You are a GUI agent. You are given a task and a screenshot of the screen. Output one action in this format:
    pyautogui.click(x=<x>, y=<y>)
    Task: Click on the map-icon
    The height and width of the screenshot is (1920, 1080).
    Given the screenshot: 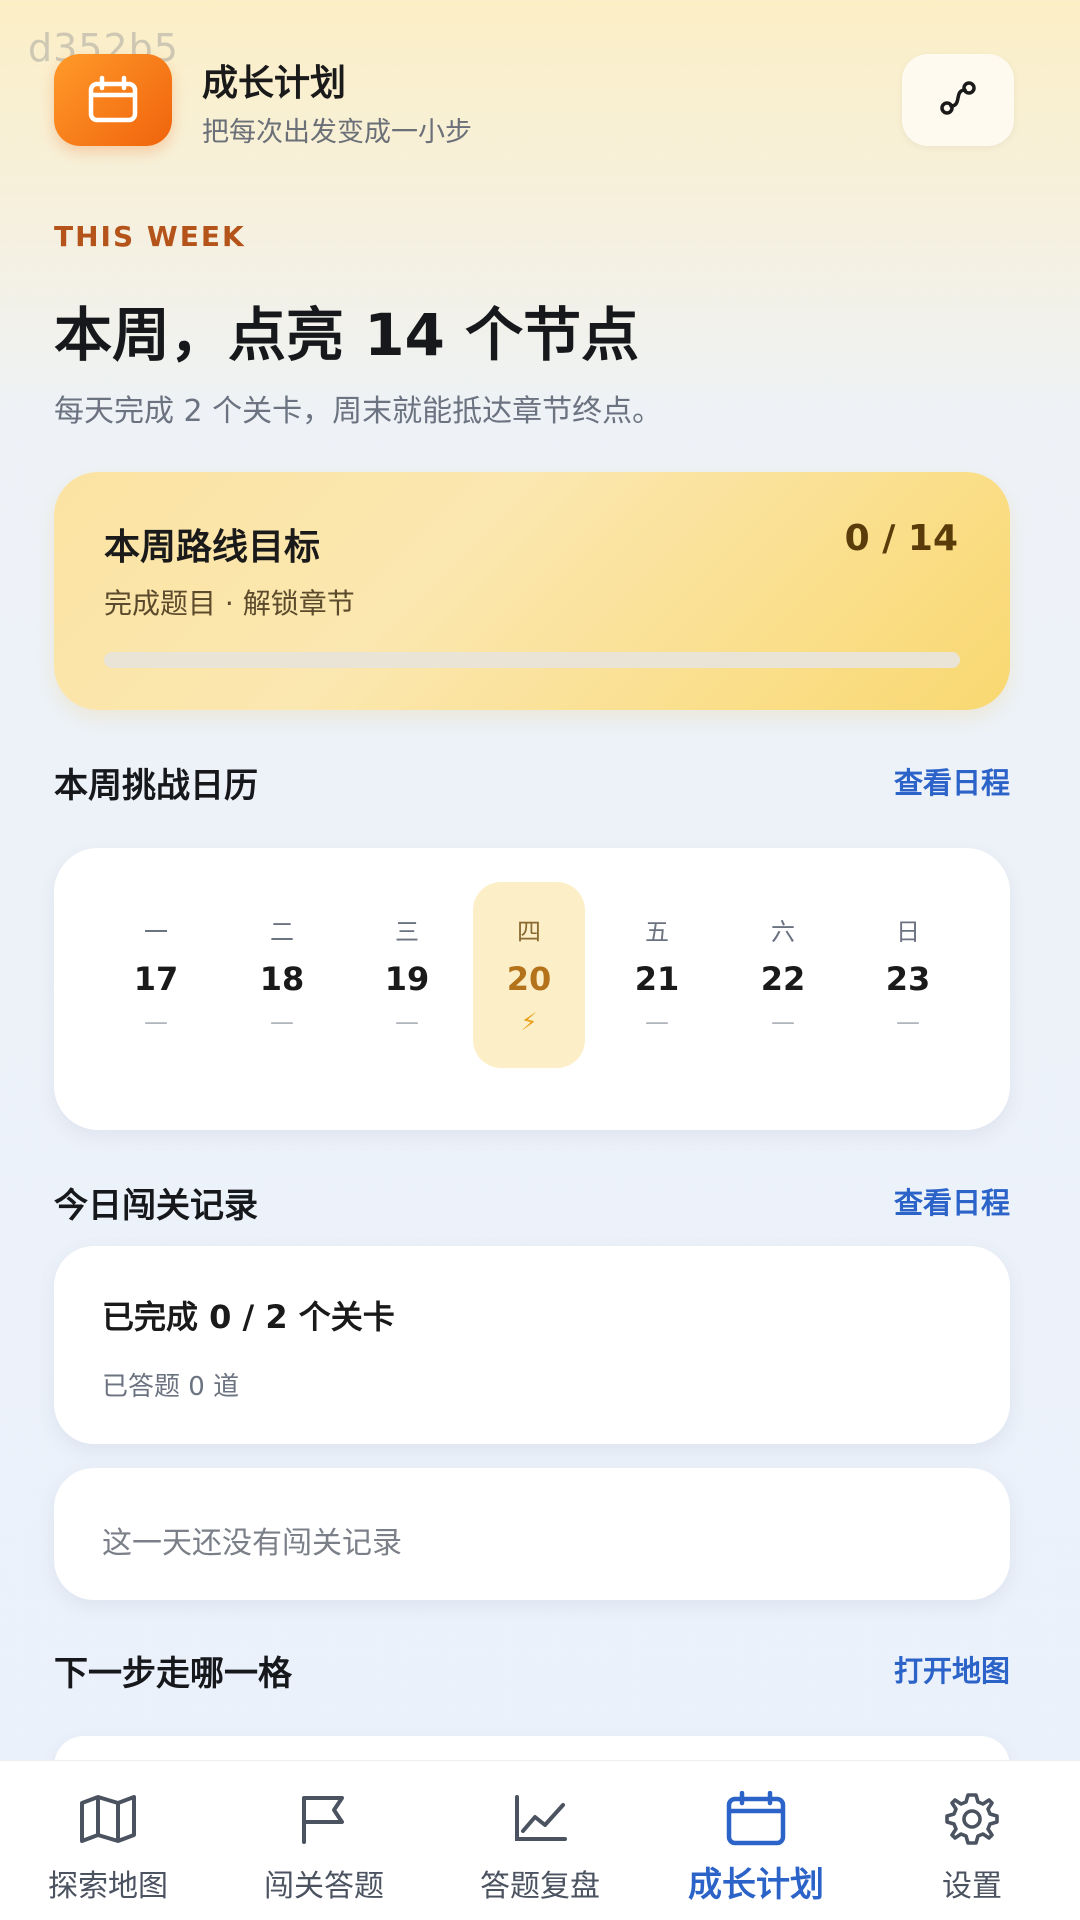 What is the action you would take?
    pyautogui.click(x=108, y=1819)
    